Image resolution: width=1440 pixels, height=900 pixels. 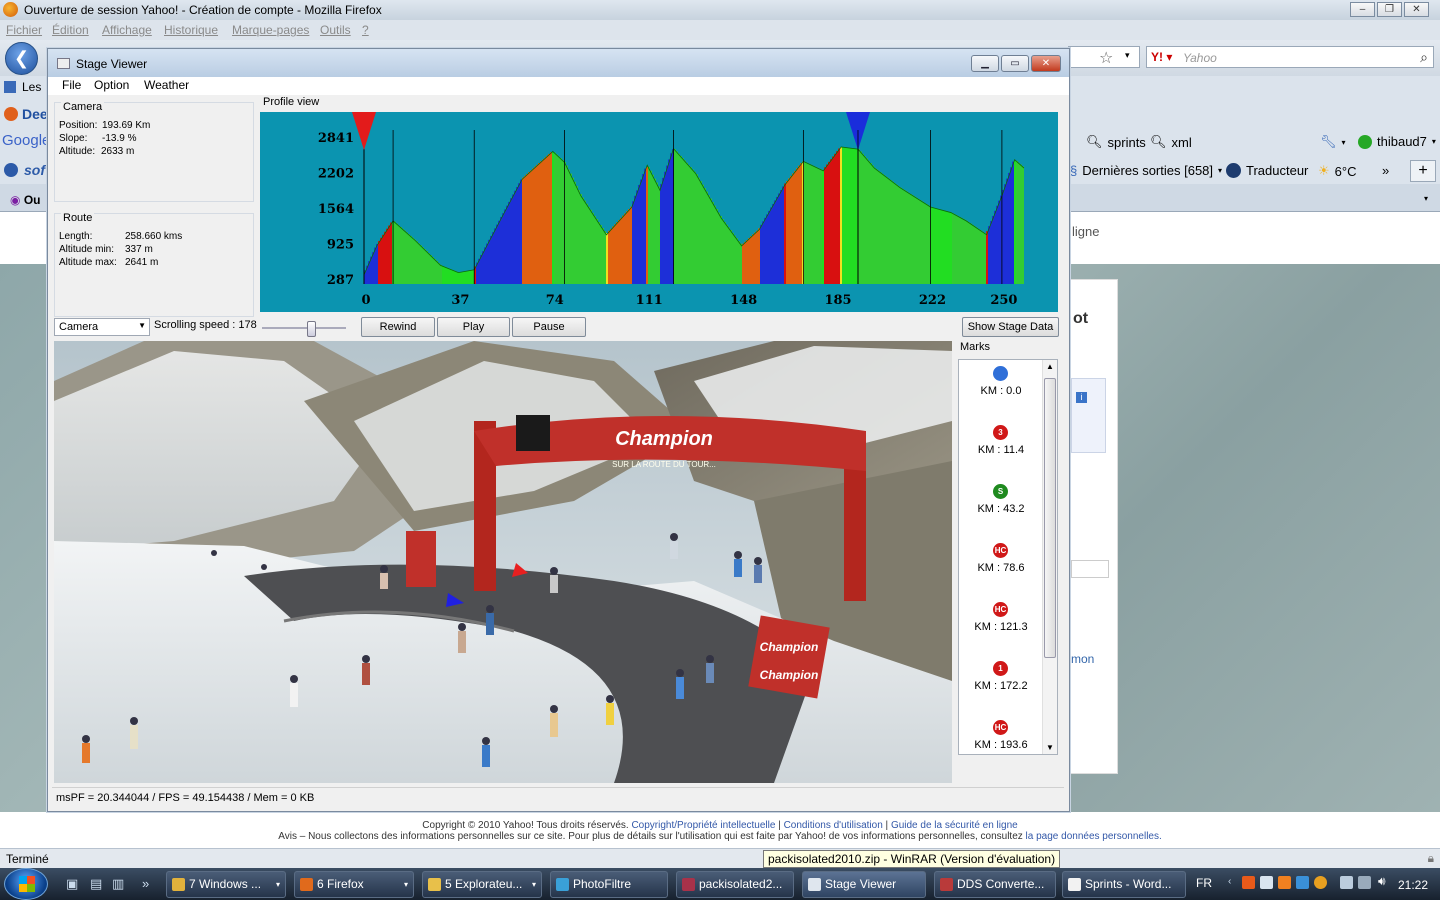 I want to click on camera-select: Camera ▼, so click(x=102, y=327).